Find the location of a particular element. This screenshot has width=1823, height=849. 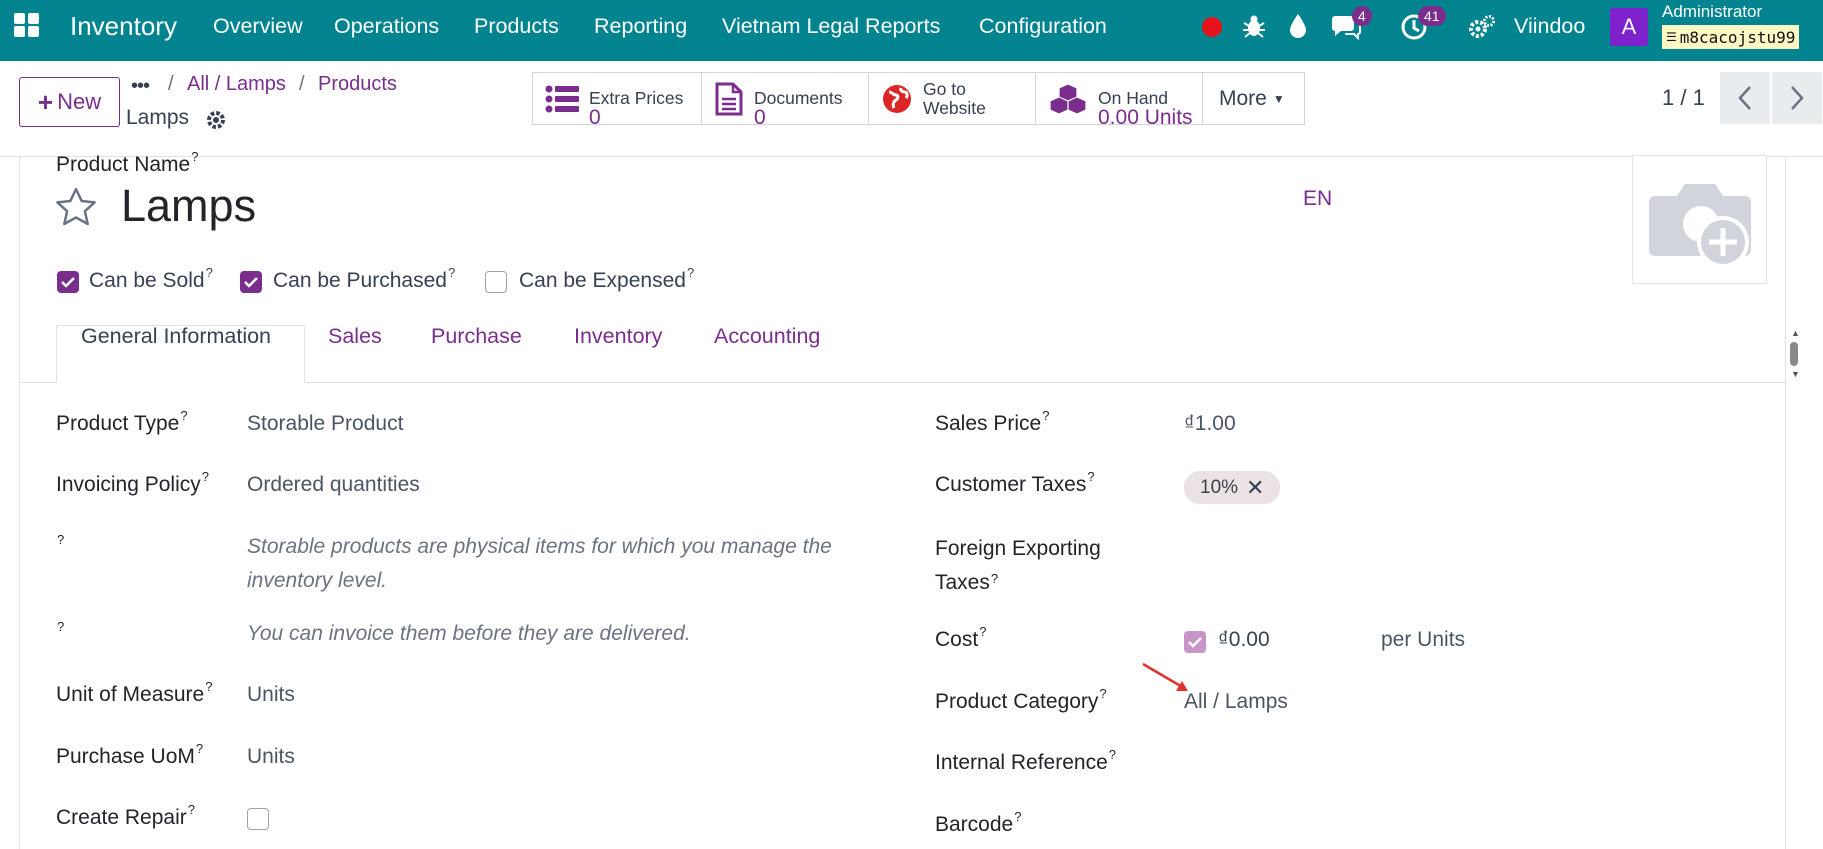

language-button: EN is located at coordinates (1317, 199).